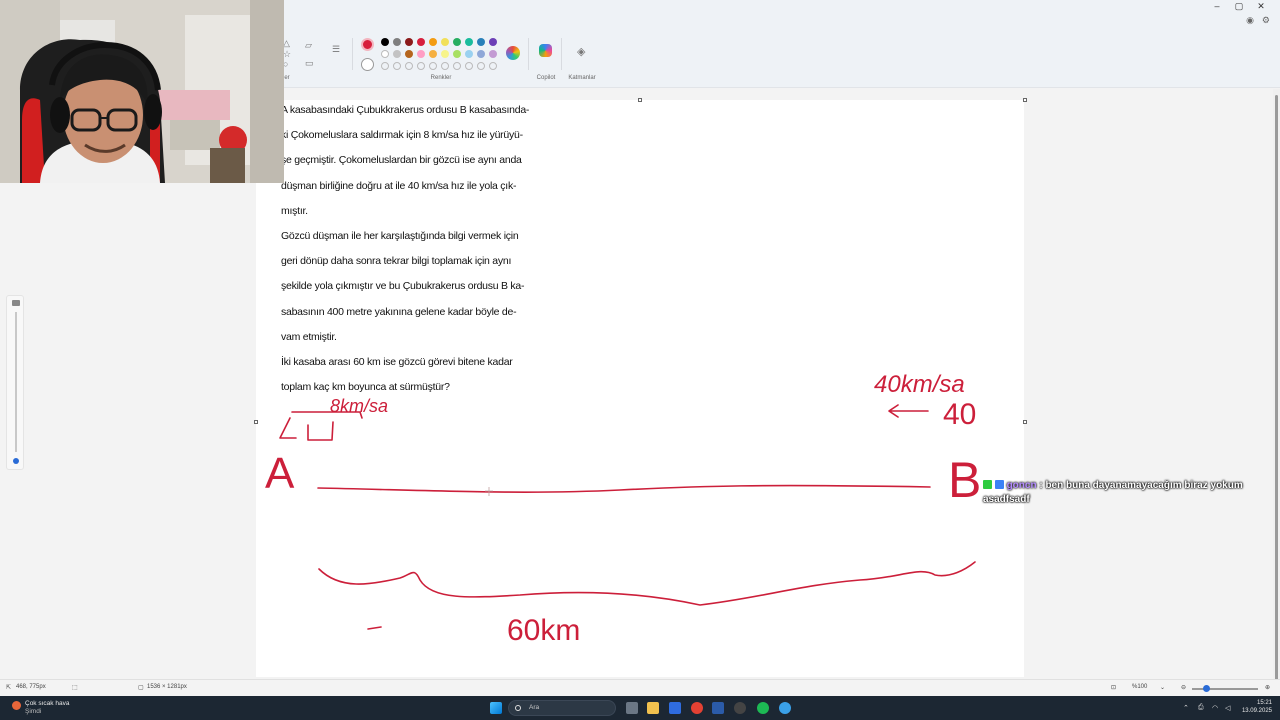 The image size is (1280, 720). I want to click on fit-to-window-icon: ⊡, so click(1113, 687).